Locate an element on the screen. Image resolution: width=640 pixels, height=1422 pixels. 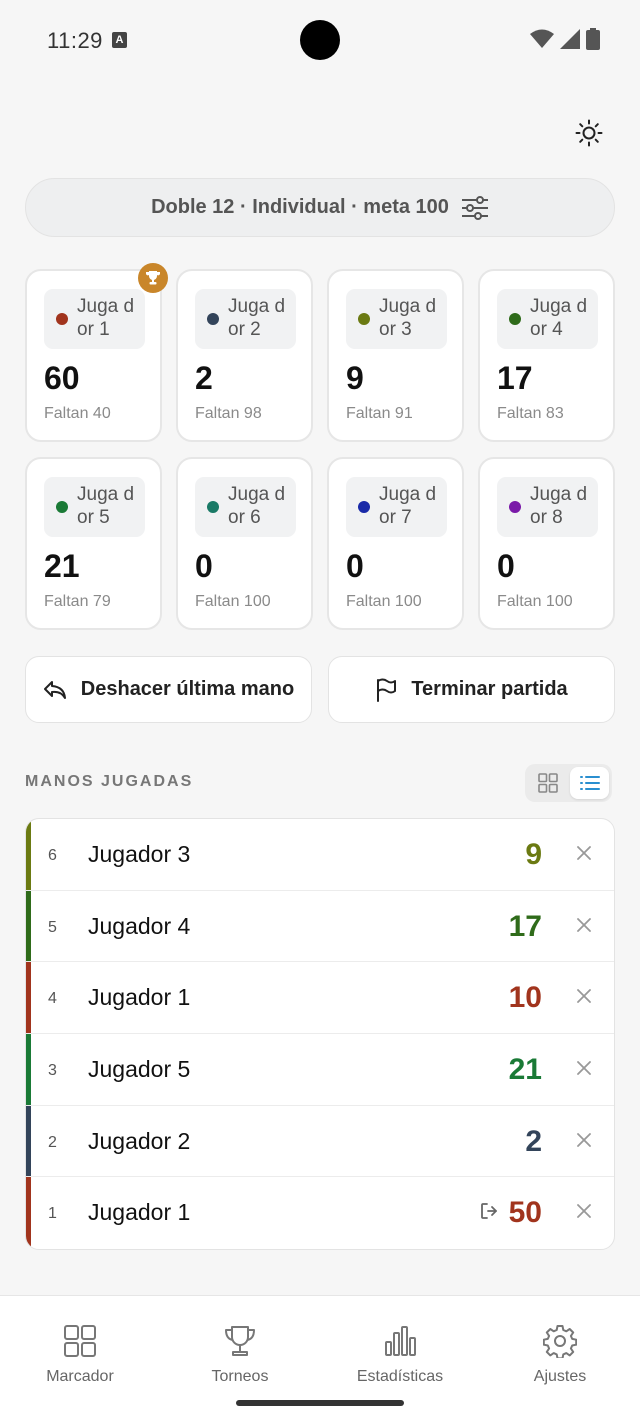
player-remaining: Faltan 40 is located at coordinates (77, 413).